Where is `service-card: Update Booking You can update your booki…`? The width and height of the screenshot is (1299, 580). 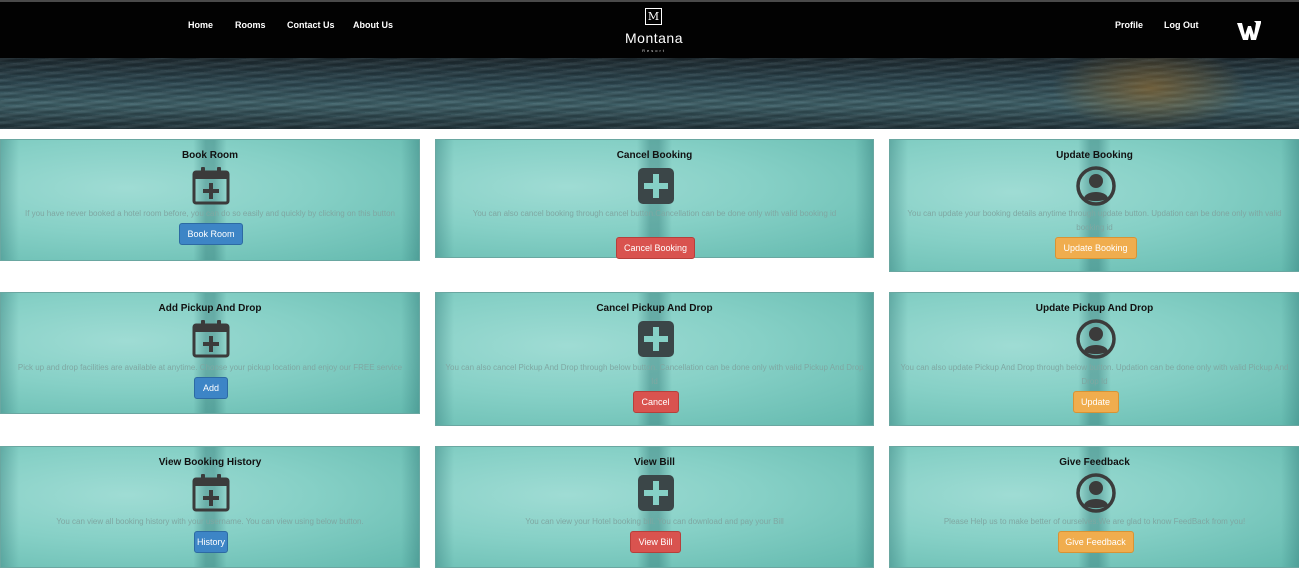 service-card: Update Booking You can update your booki… is located at coordinates (1094, 205).